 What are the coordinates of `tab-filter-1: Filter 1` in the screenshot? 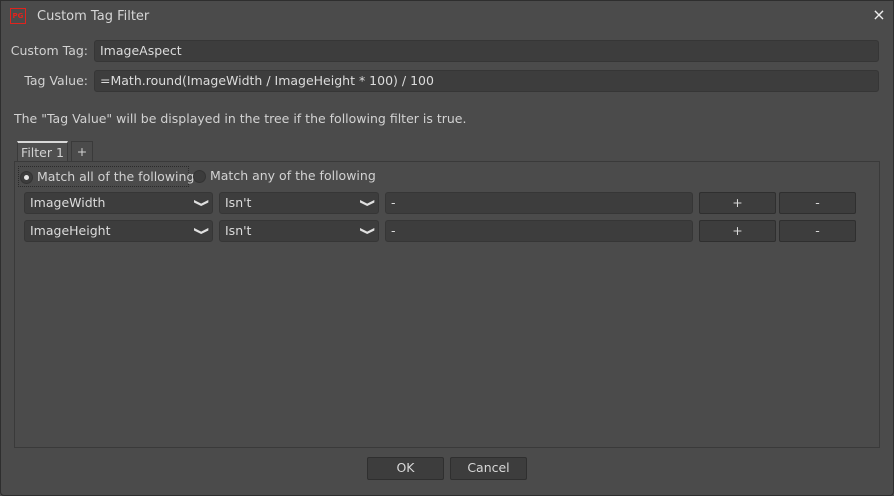 It's located at (42, 151).